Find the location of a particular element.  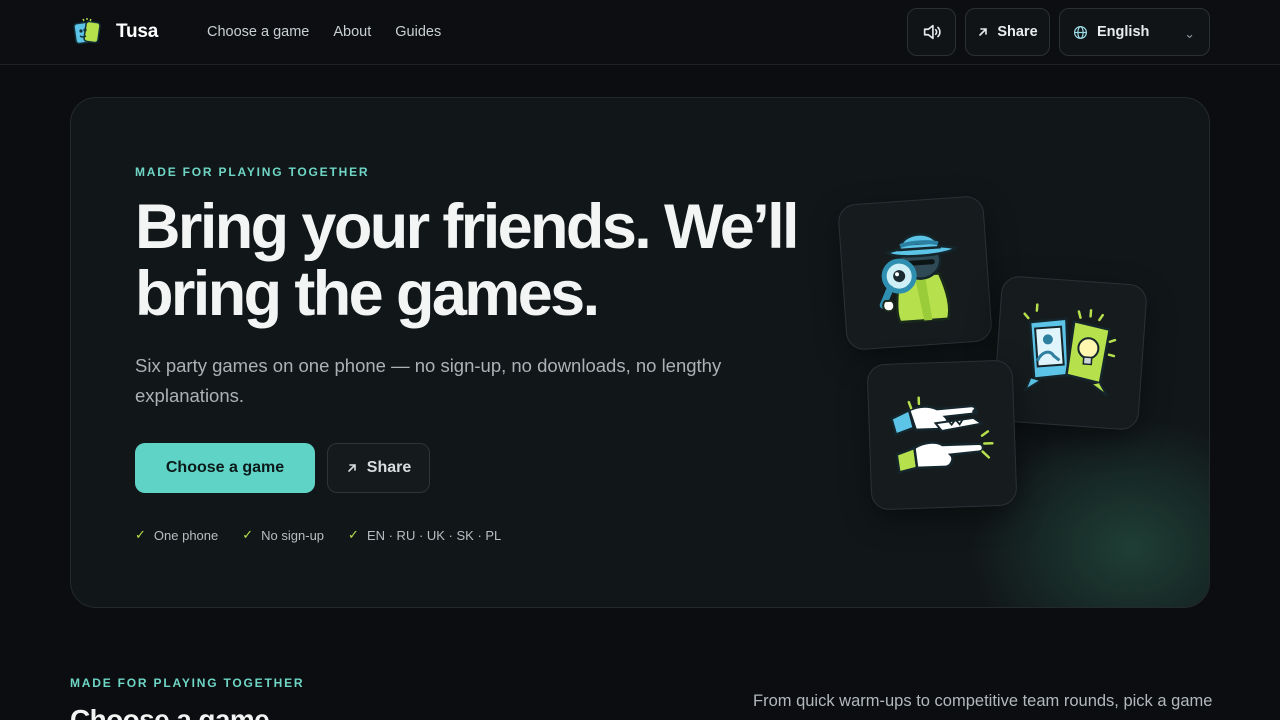

speaker-icon is located at coordinates (932, 32).